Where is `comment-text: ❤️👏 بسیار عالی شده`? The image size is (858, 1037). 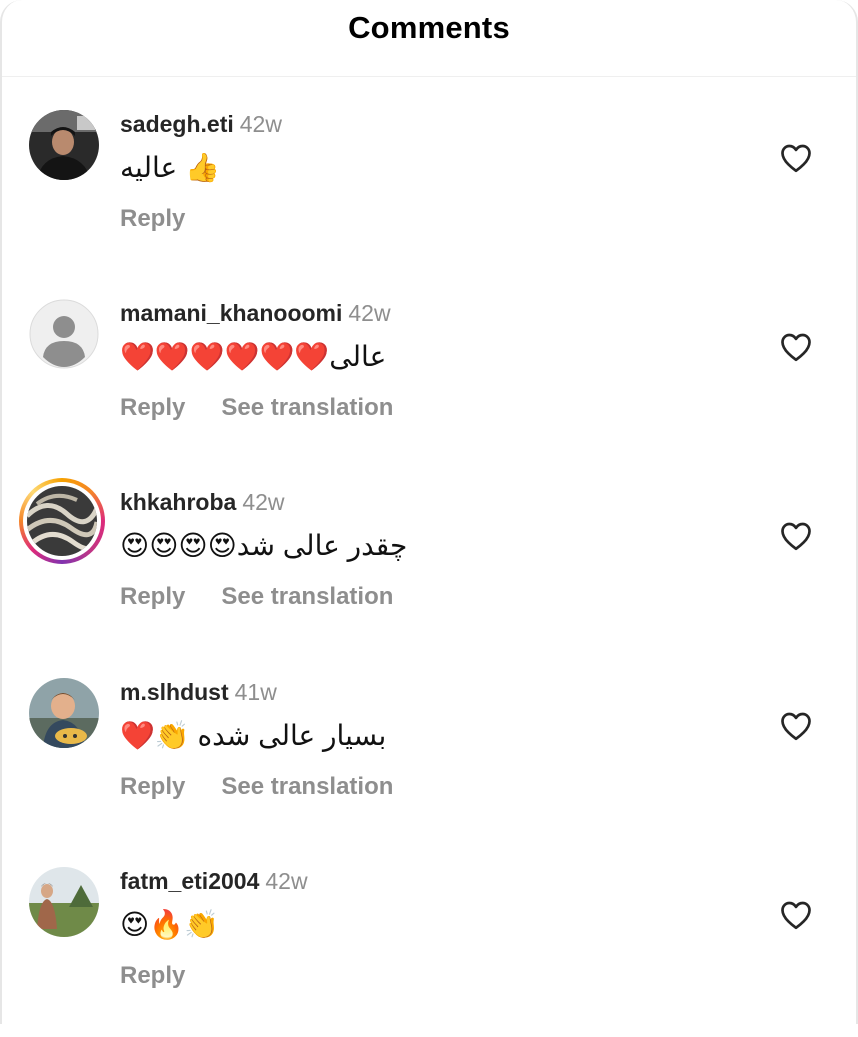
comment-text: ❤️👏 بسیار عالی شده is located at coordinates (253, 735).